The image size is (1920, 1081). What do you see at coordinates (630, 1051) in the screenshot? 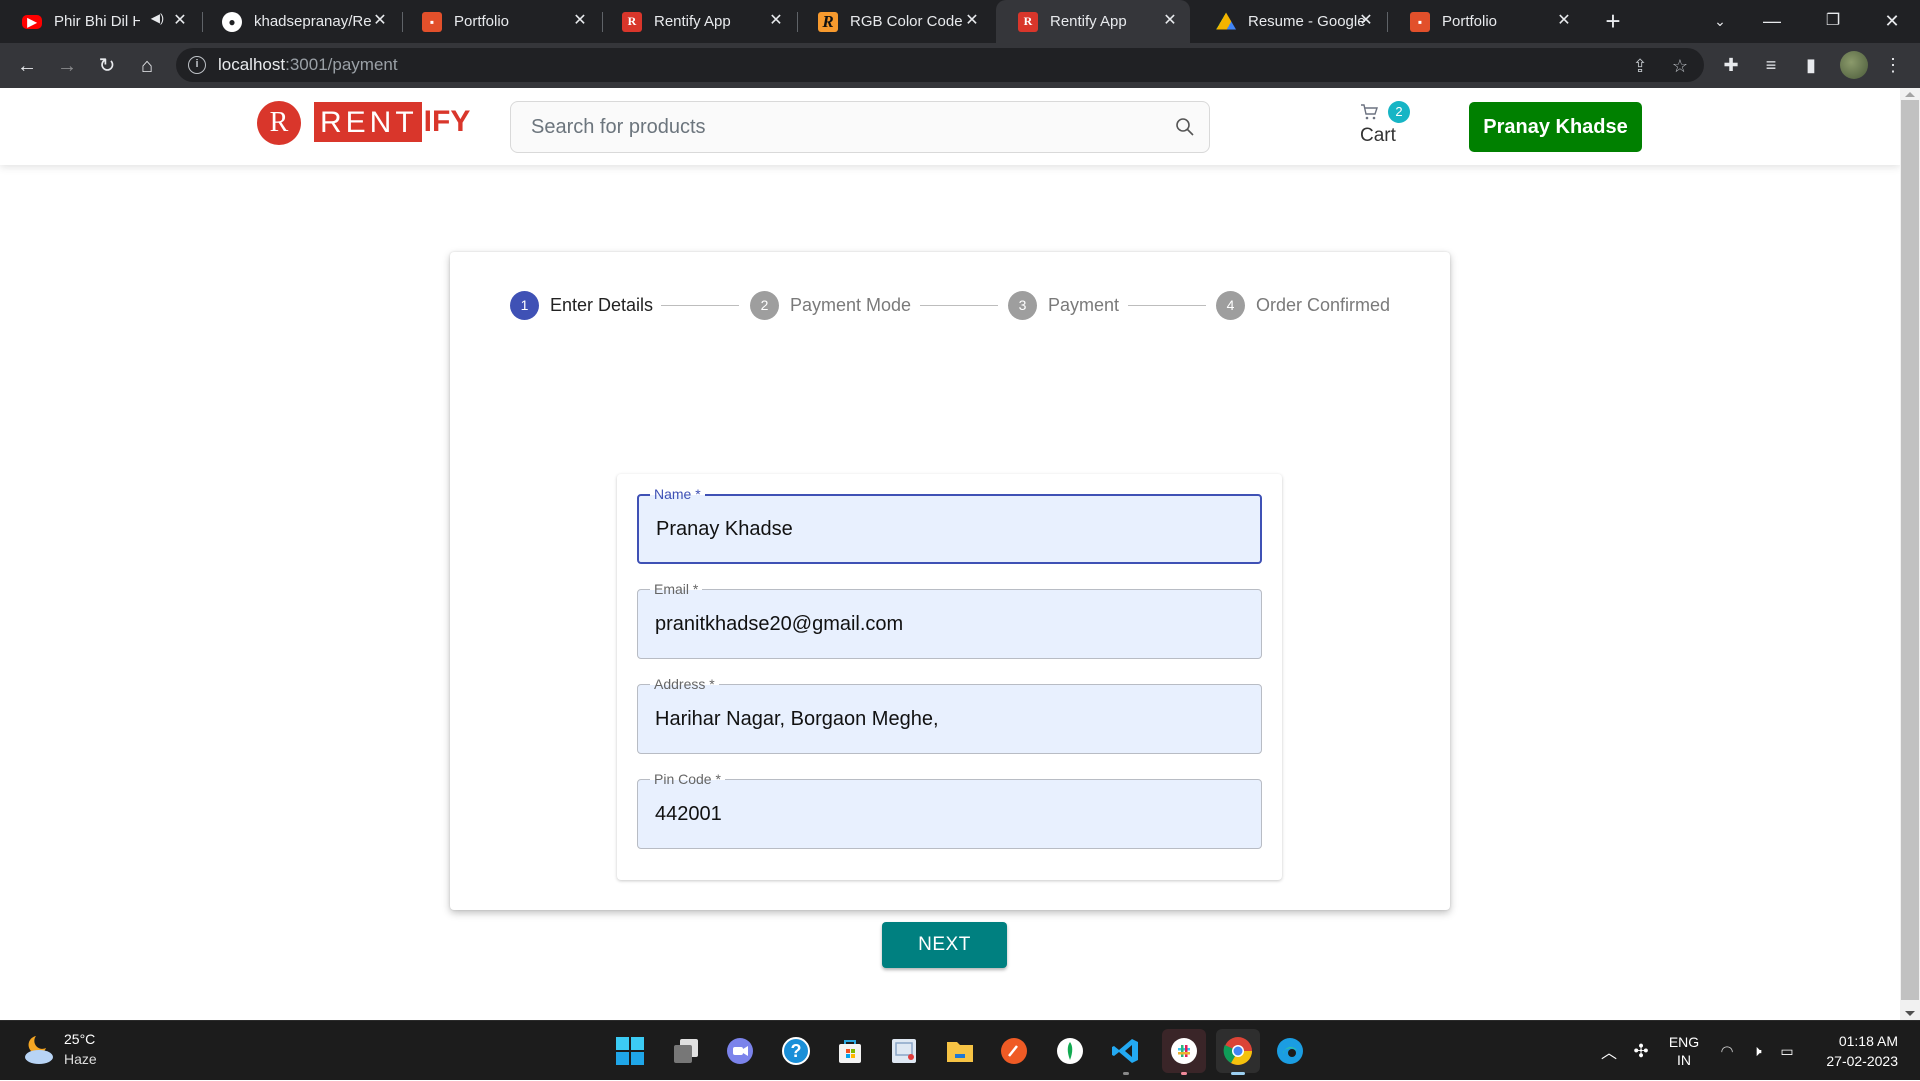
I see `windows-start-icon` at bounding box center [630, 1051].